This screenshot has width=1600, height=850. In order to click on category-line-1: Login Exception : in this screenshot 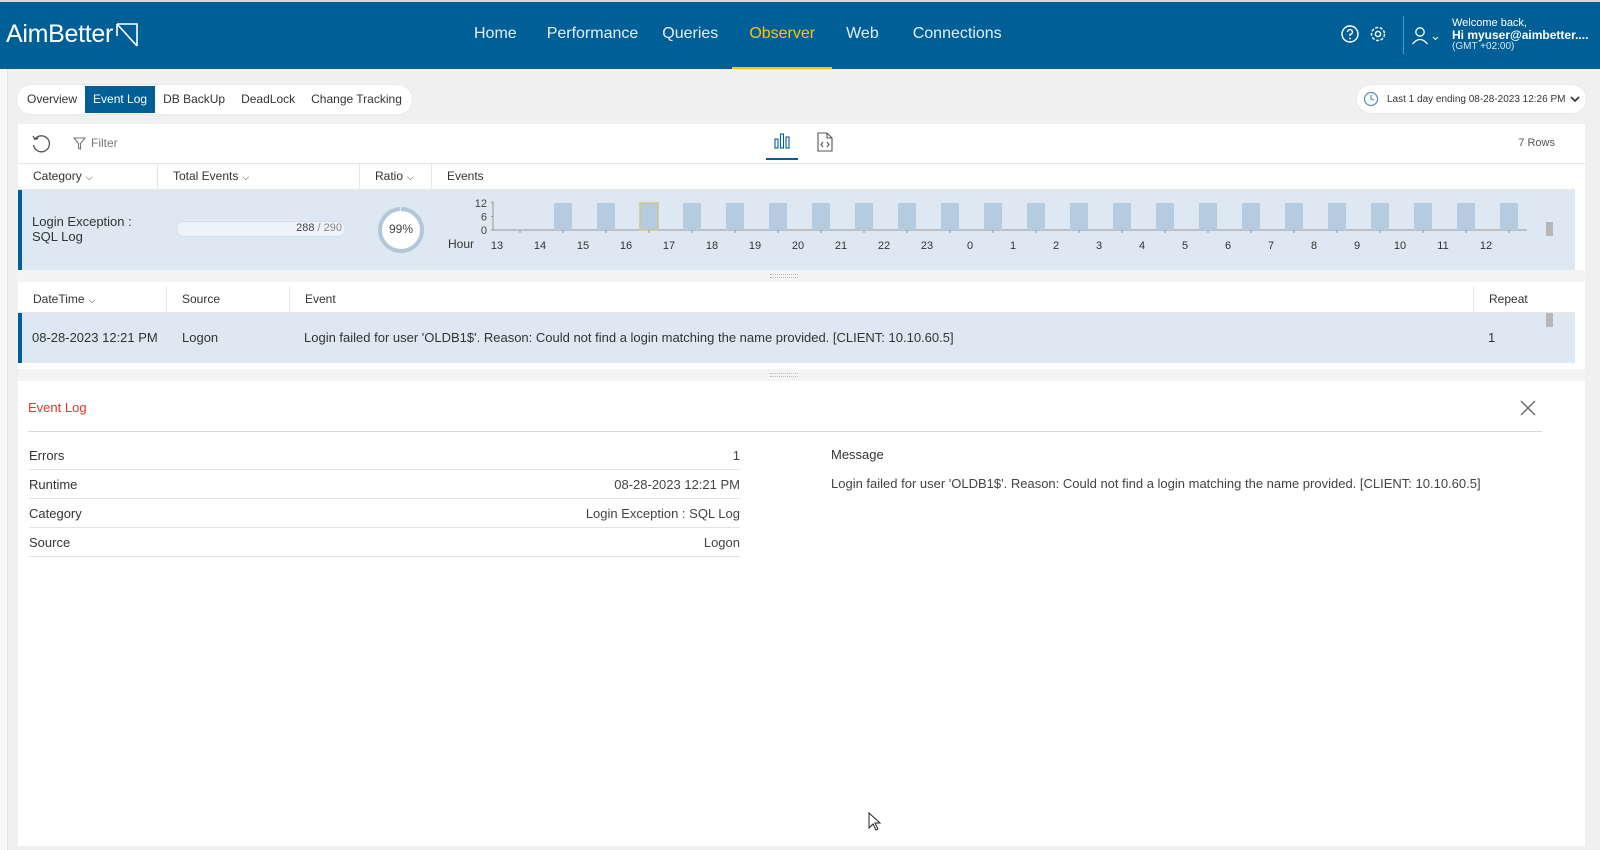, I will do `click(82, 221)`.